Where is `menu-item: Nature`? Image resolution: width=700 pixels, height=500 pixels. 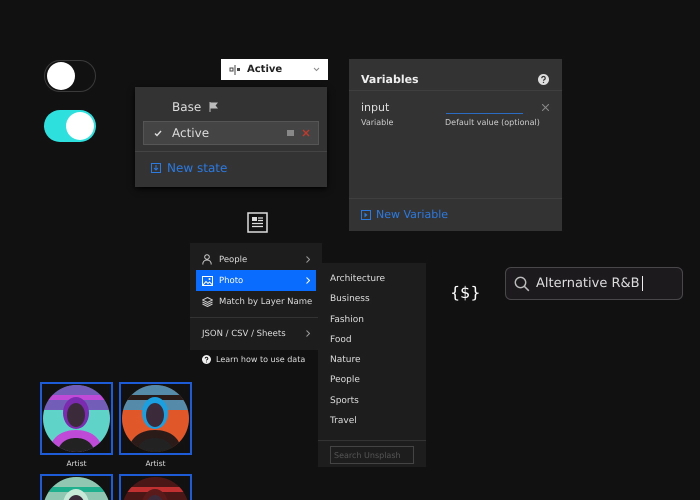
menu-item: Nature is located at coordinates (372, 364).